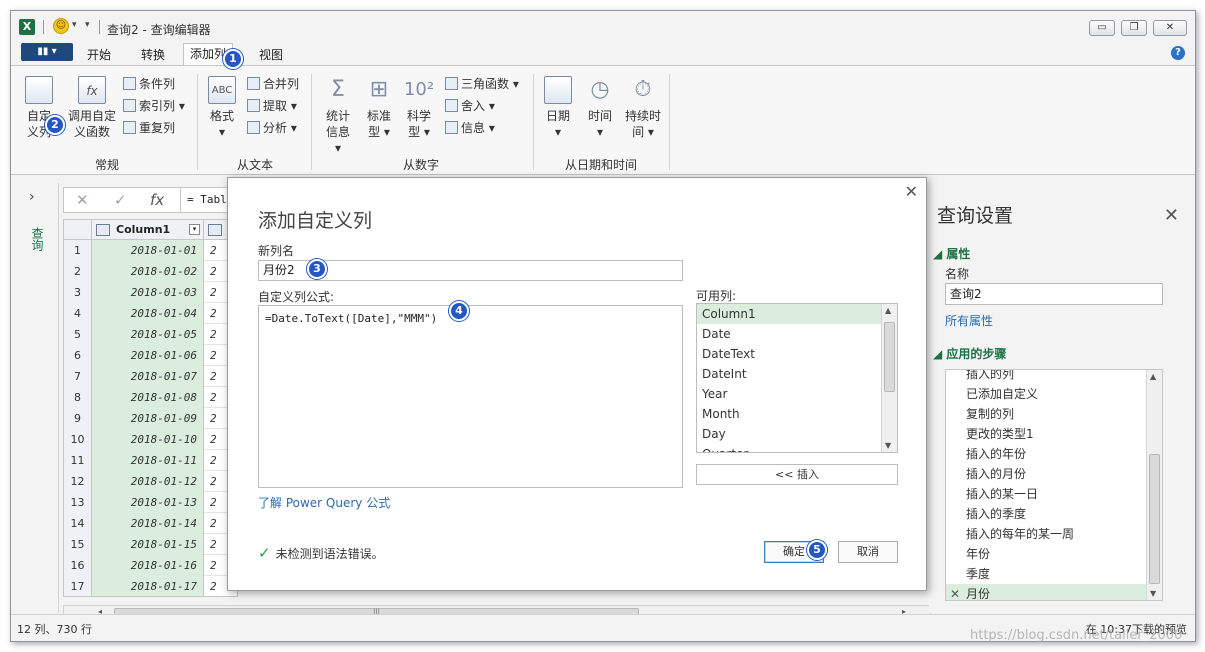 Image resolution: width=1205 pixels, height=652 pixels. I want to click on applied-step-item: 插入的月份, so click(1046, 474).